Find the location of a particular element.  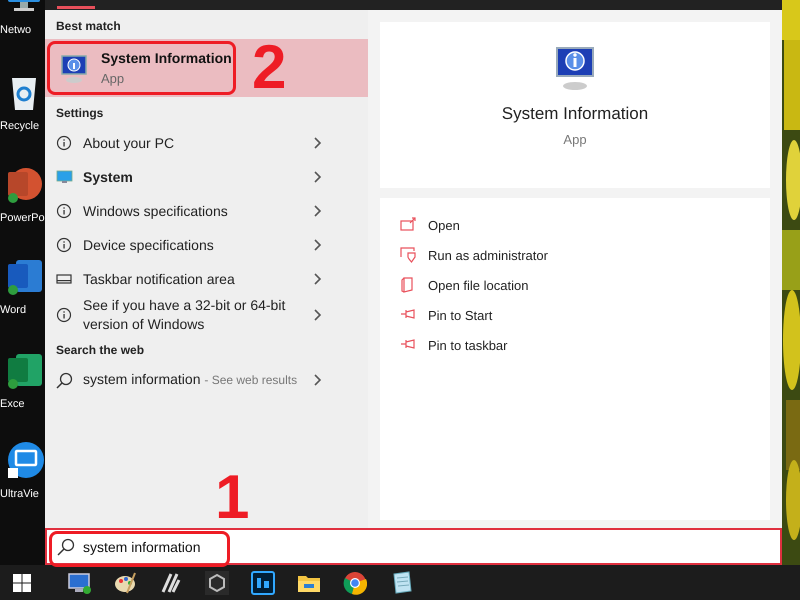

action-item: Pin to Start is located at coordinates (585, 315).